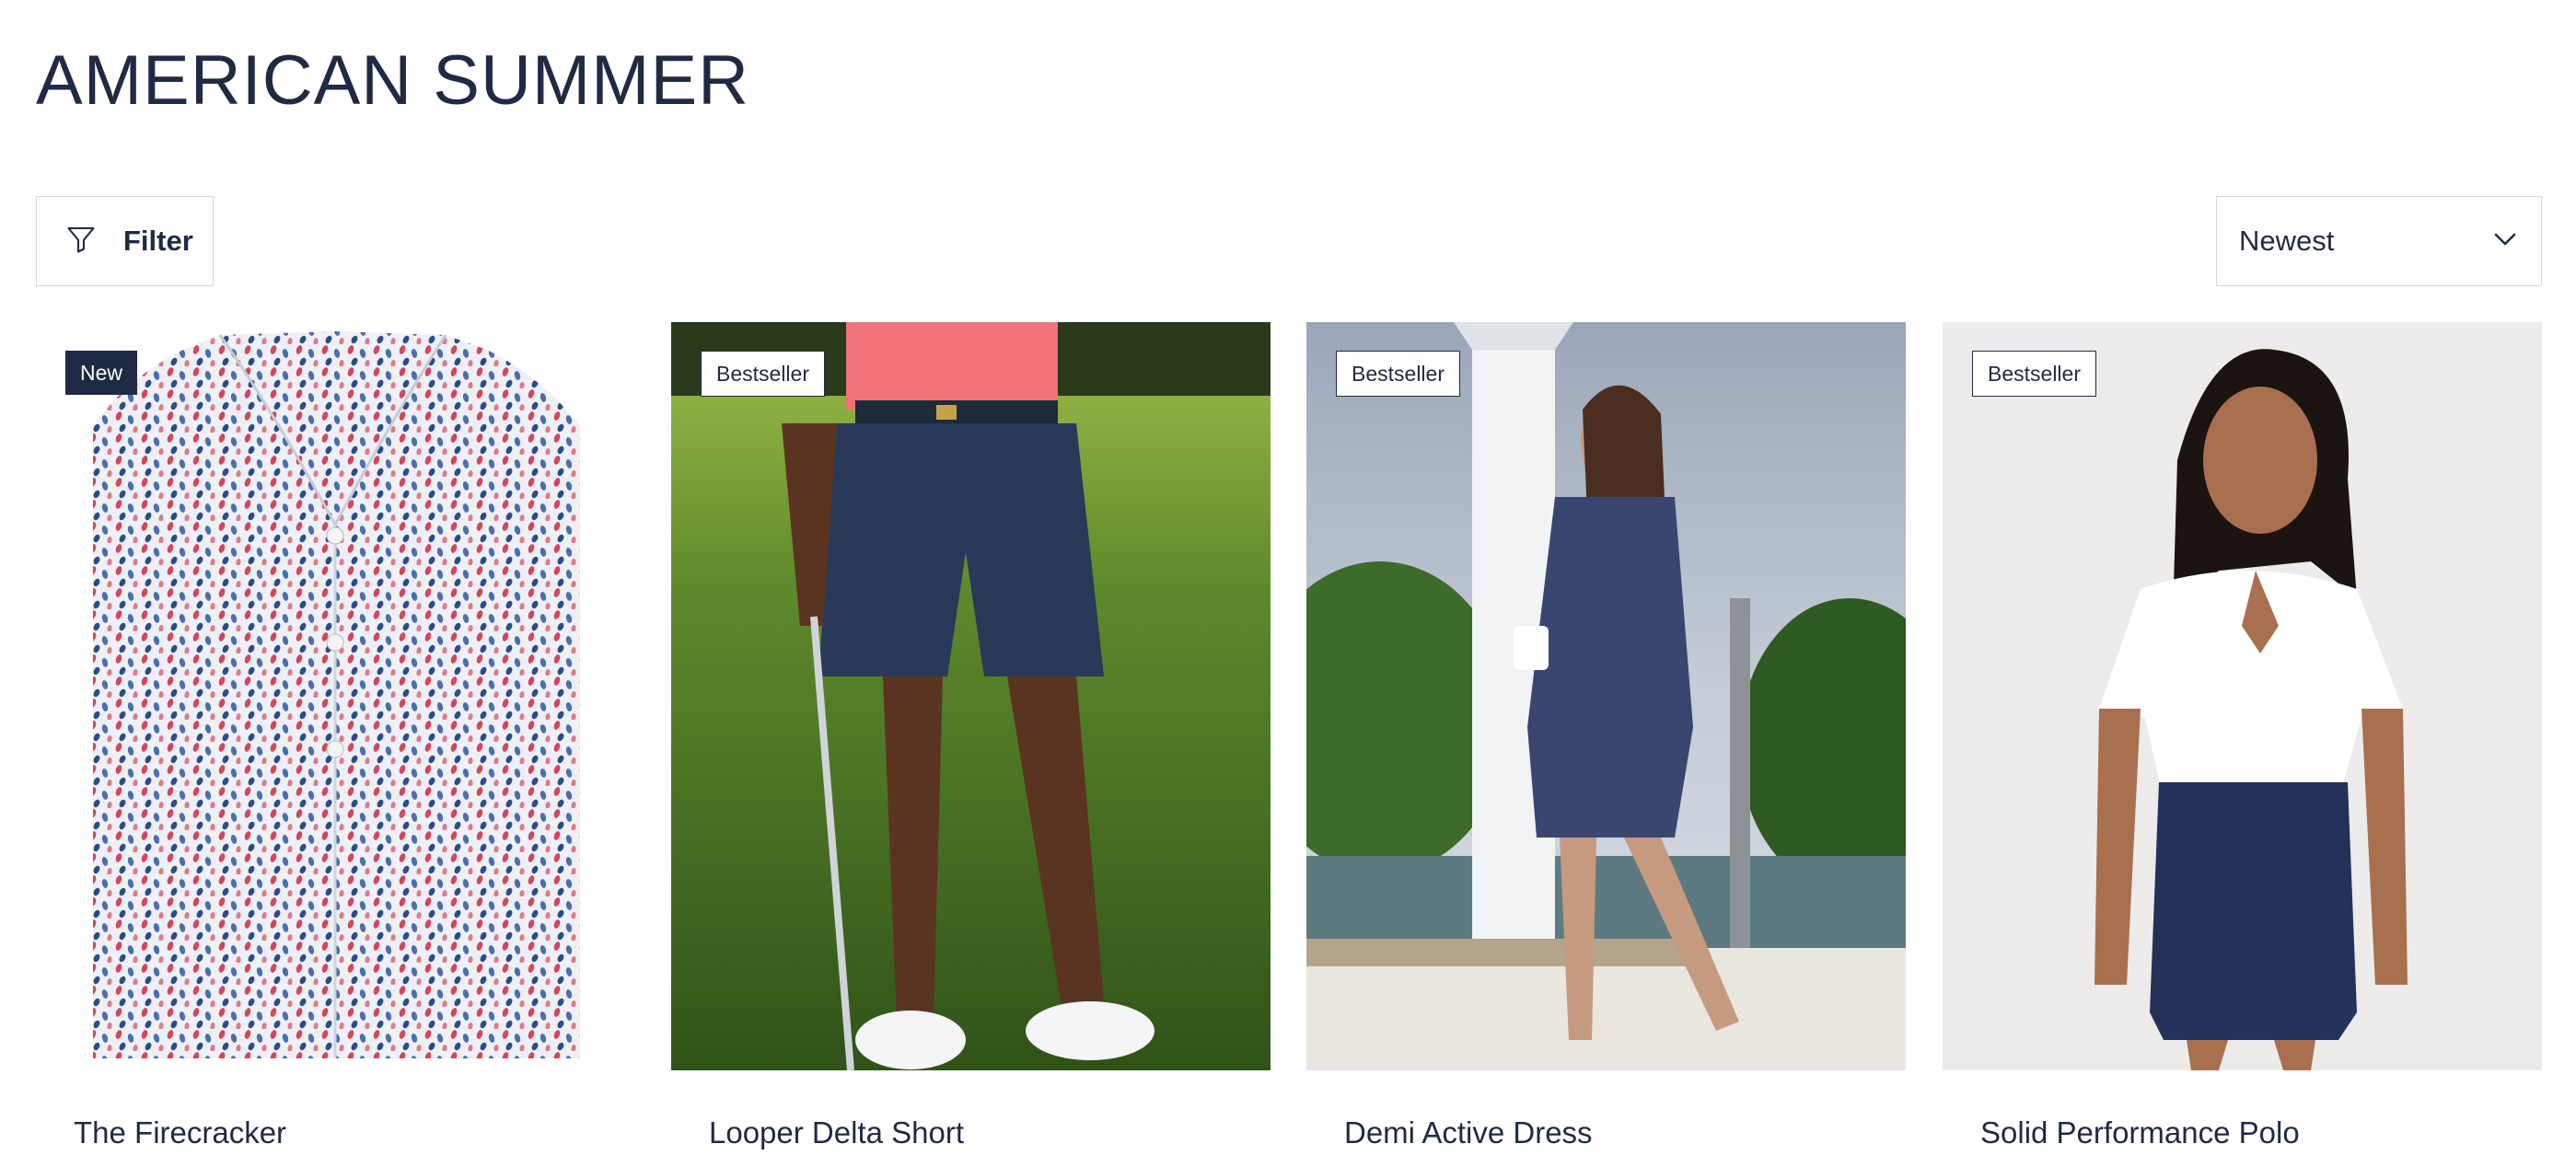  Describe the element at coordinates (158, 241) in the screenshot. I see `filter-label: Filter` at that location.